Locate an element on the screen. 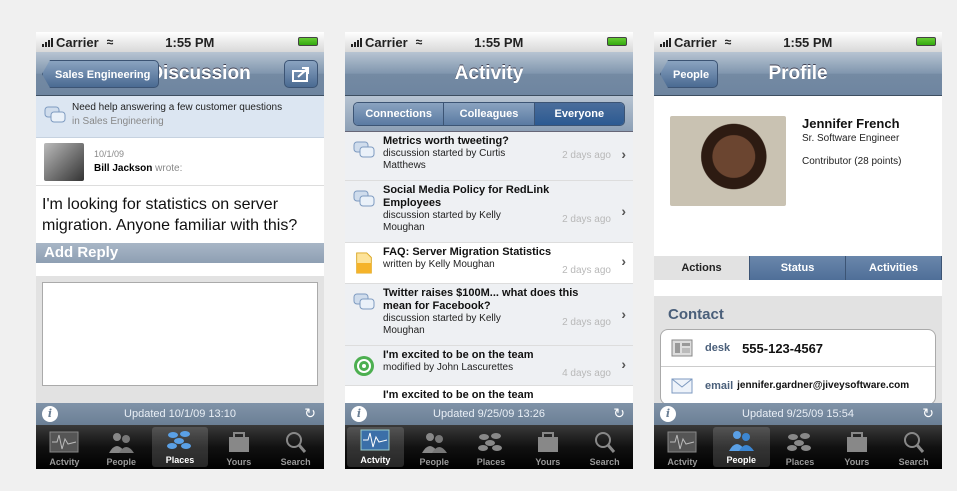 The width and height of the screenshot is (957, 491). wifi-icon: ≈ is located at coordinates (110, 42).